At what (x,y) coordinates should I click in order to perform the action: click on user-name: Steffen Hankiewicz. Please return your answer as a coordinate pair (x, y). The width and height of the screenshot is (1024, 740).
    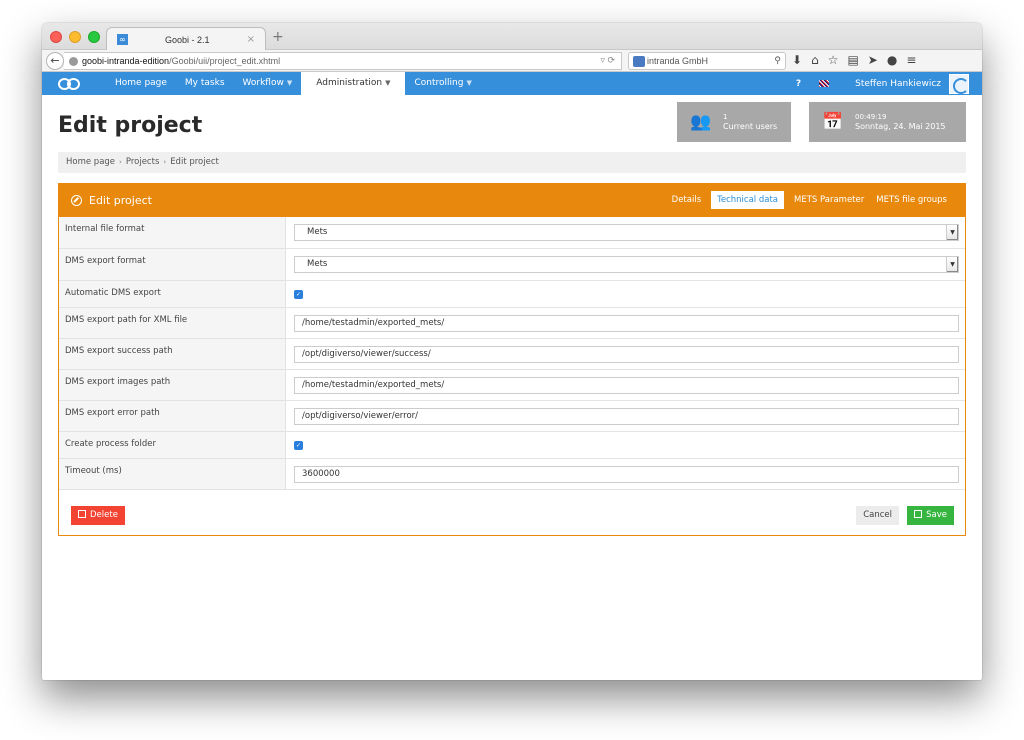
    Looking at the image, I should click on (898, 84).